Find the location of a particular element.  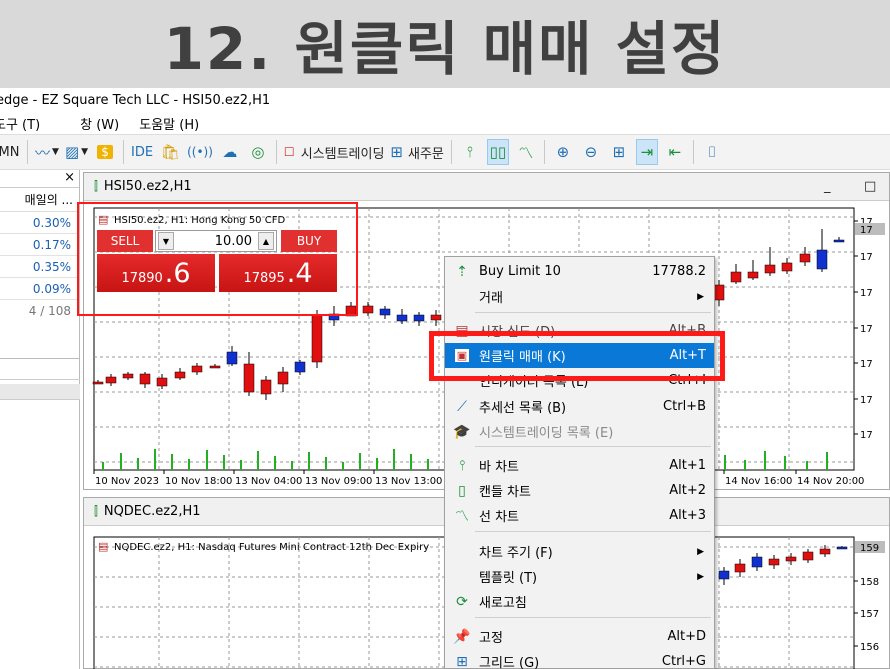

context-menu-item: ⟳ 새로고침 is located at coordinates (579, 601).